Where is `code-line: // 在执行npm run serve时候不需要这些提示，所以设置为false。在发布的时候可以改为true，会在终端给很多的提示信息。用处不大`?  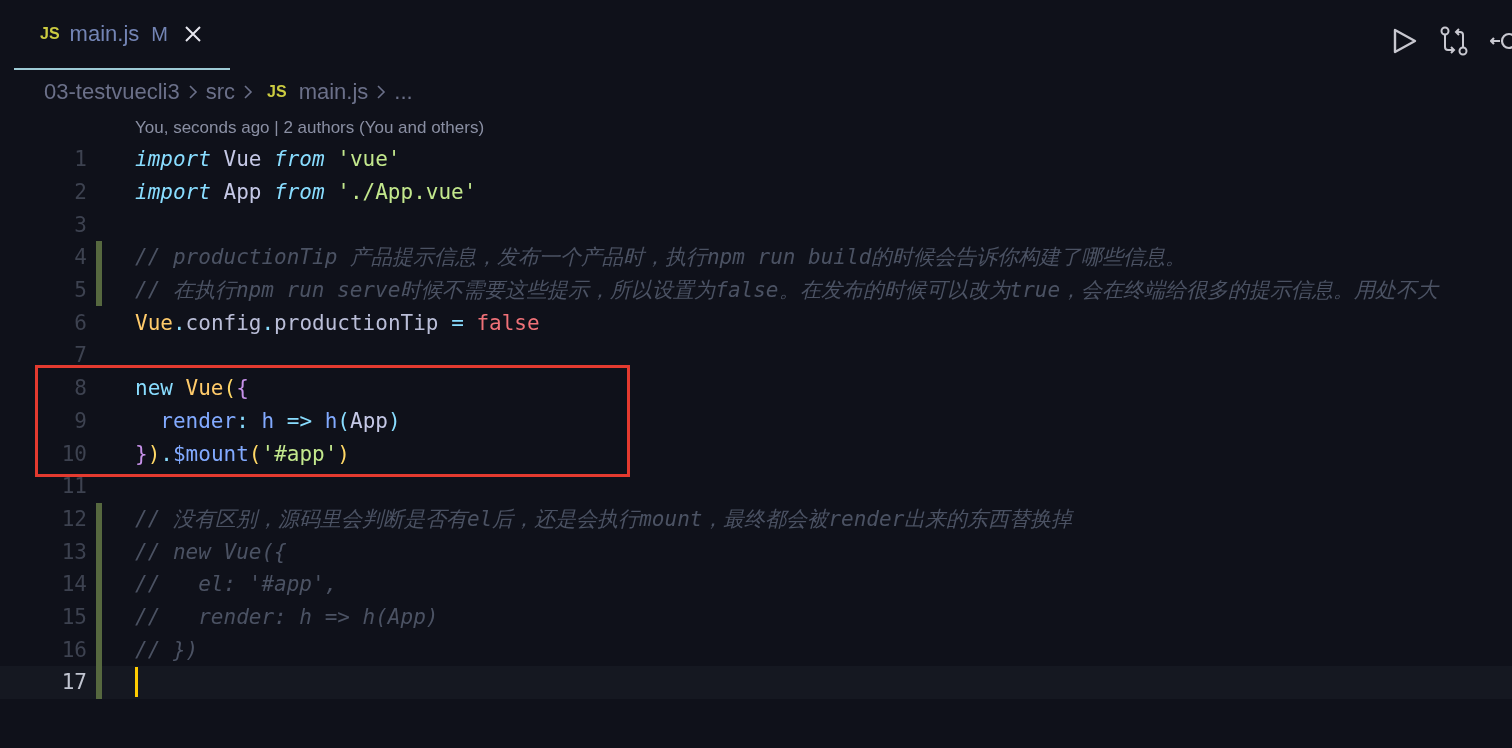 code-line: // 在执行npm run serve时候不需要这些提示，所以设置为false。在发布的时候可以改为true，会在终端给很多的提示信息。用处不大 is located at coordinates (787, 291).